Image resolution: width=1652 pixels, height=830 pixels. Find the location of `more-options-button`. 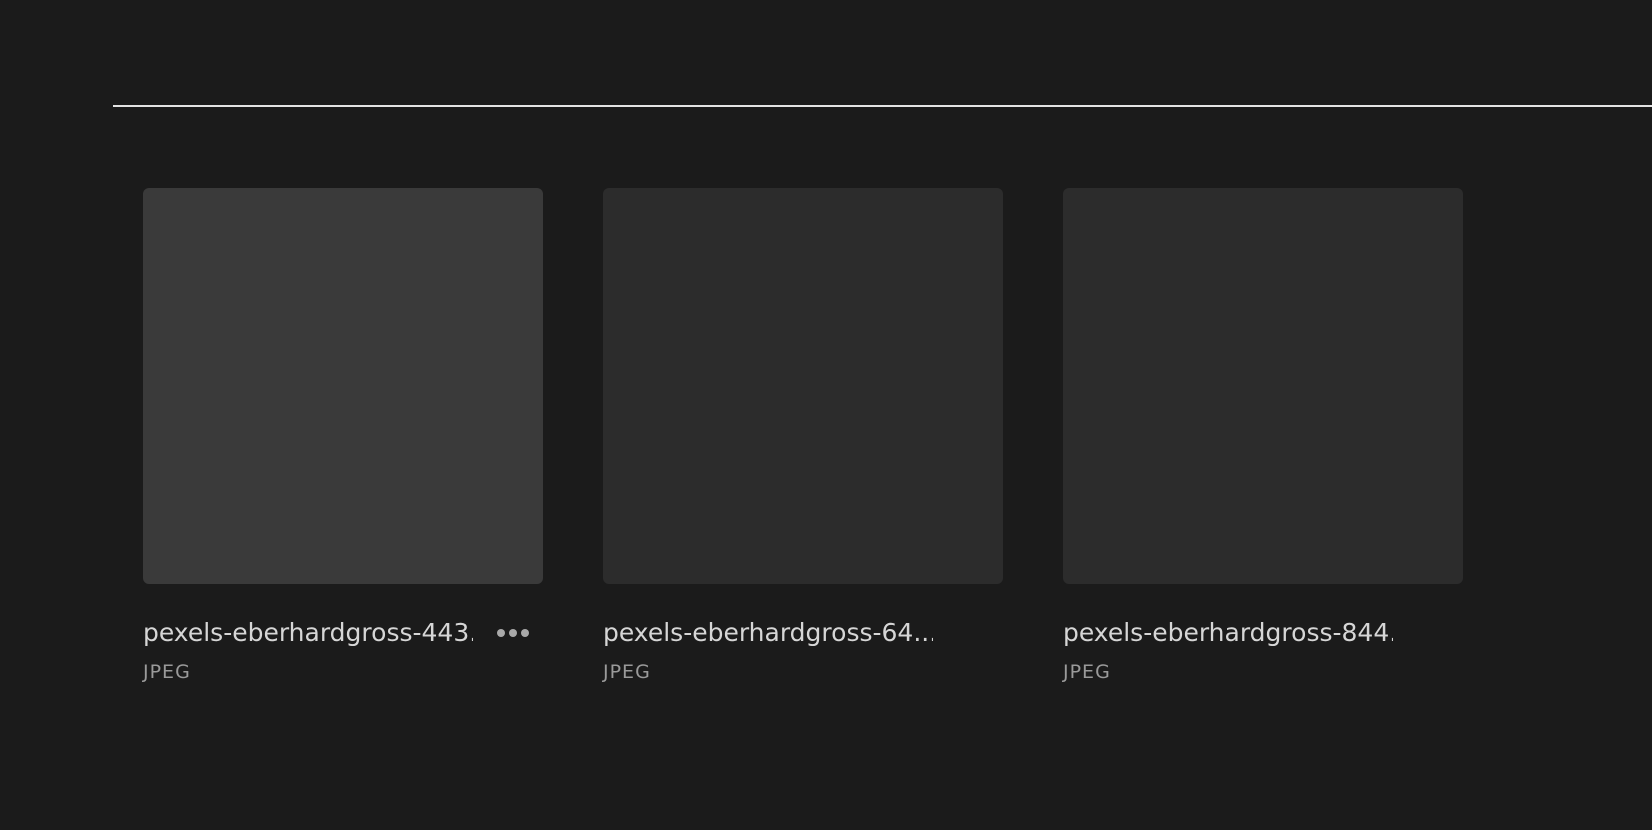

more-options-button is located at coordinates (513, 633).